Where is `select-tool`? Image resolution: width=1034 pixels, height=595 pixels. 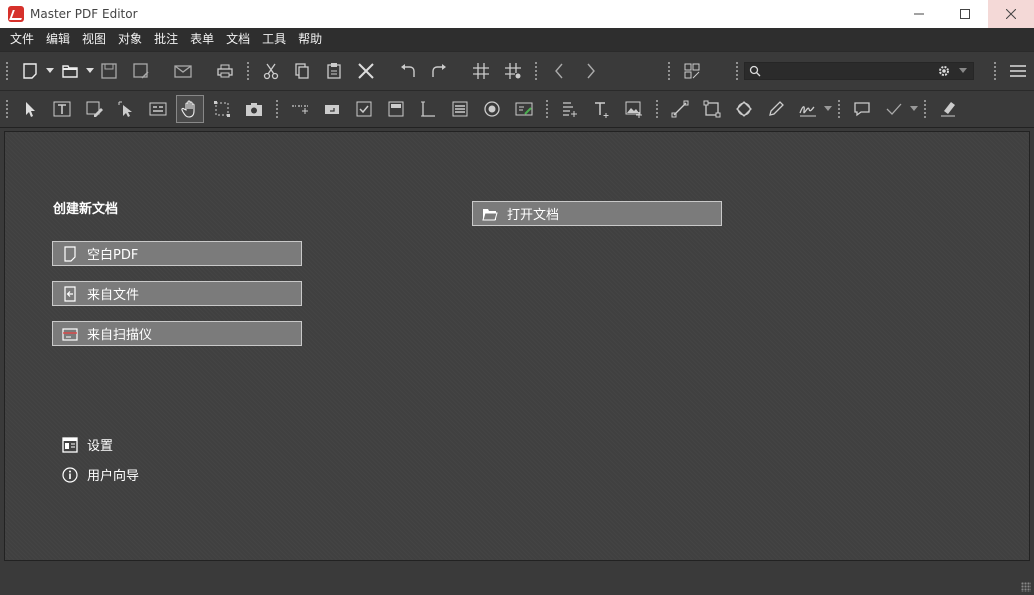
select-tool is located at coordinates (30, 109).